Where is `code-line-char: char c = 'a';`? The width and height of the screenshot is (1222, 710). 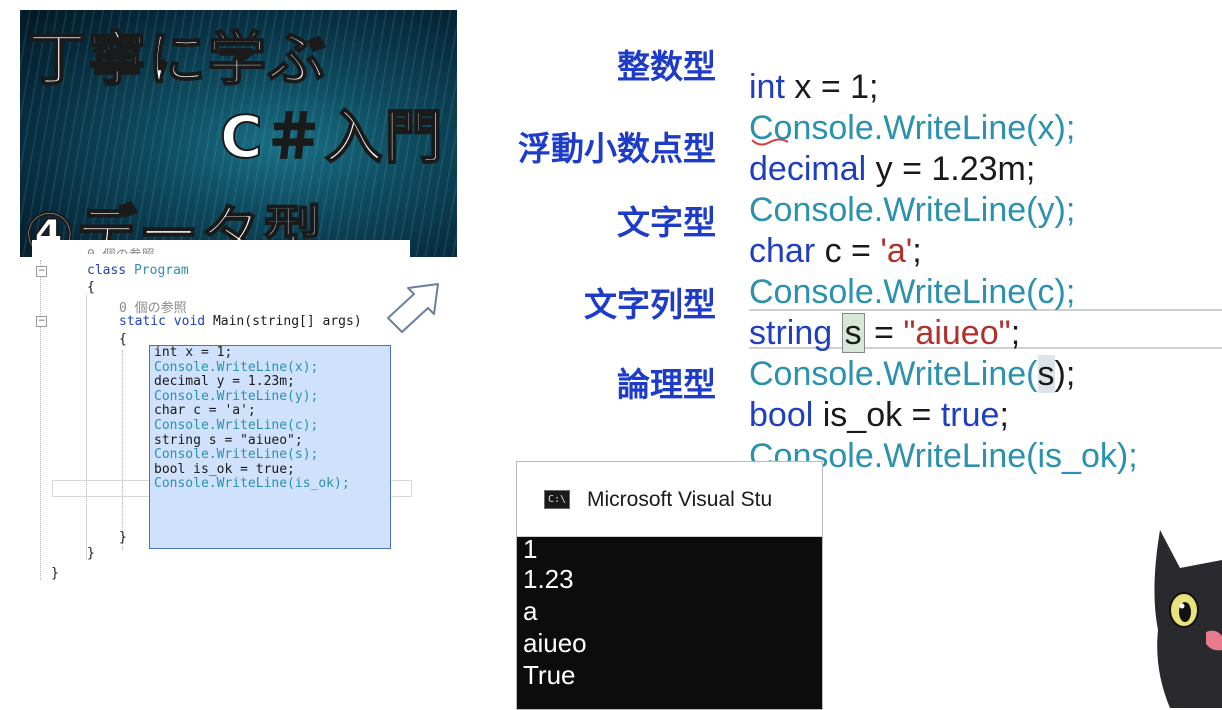
code-line-char: char c = 'a'; is located at coordinates (943, 251).